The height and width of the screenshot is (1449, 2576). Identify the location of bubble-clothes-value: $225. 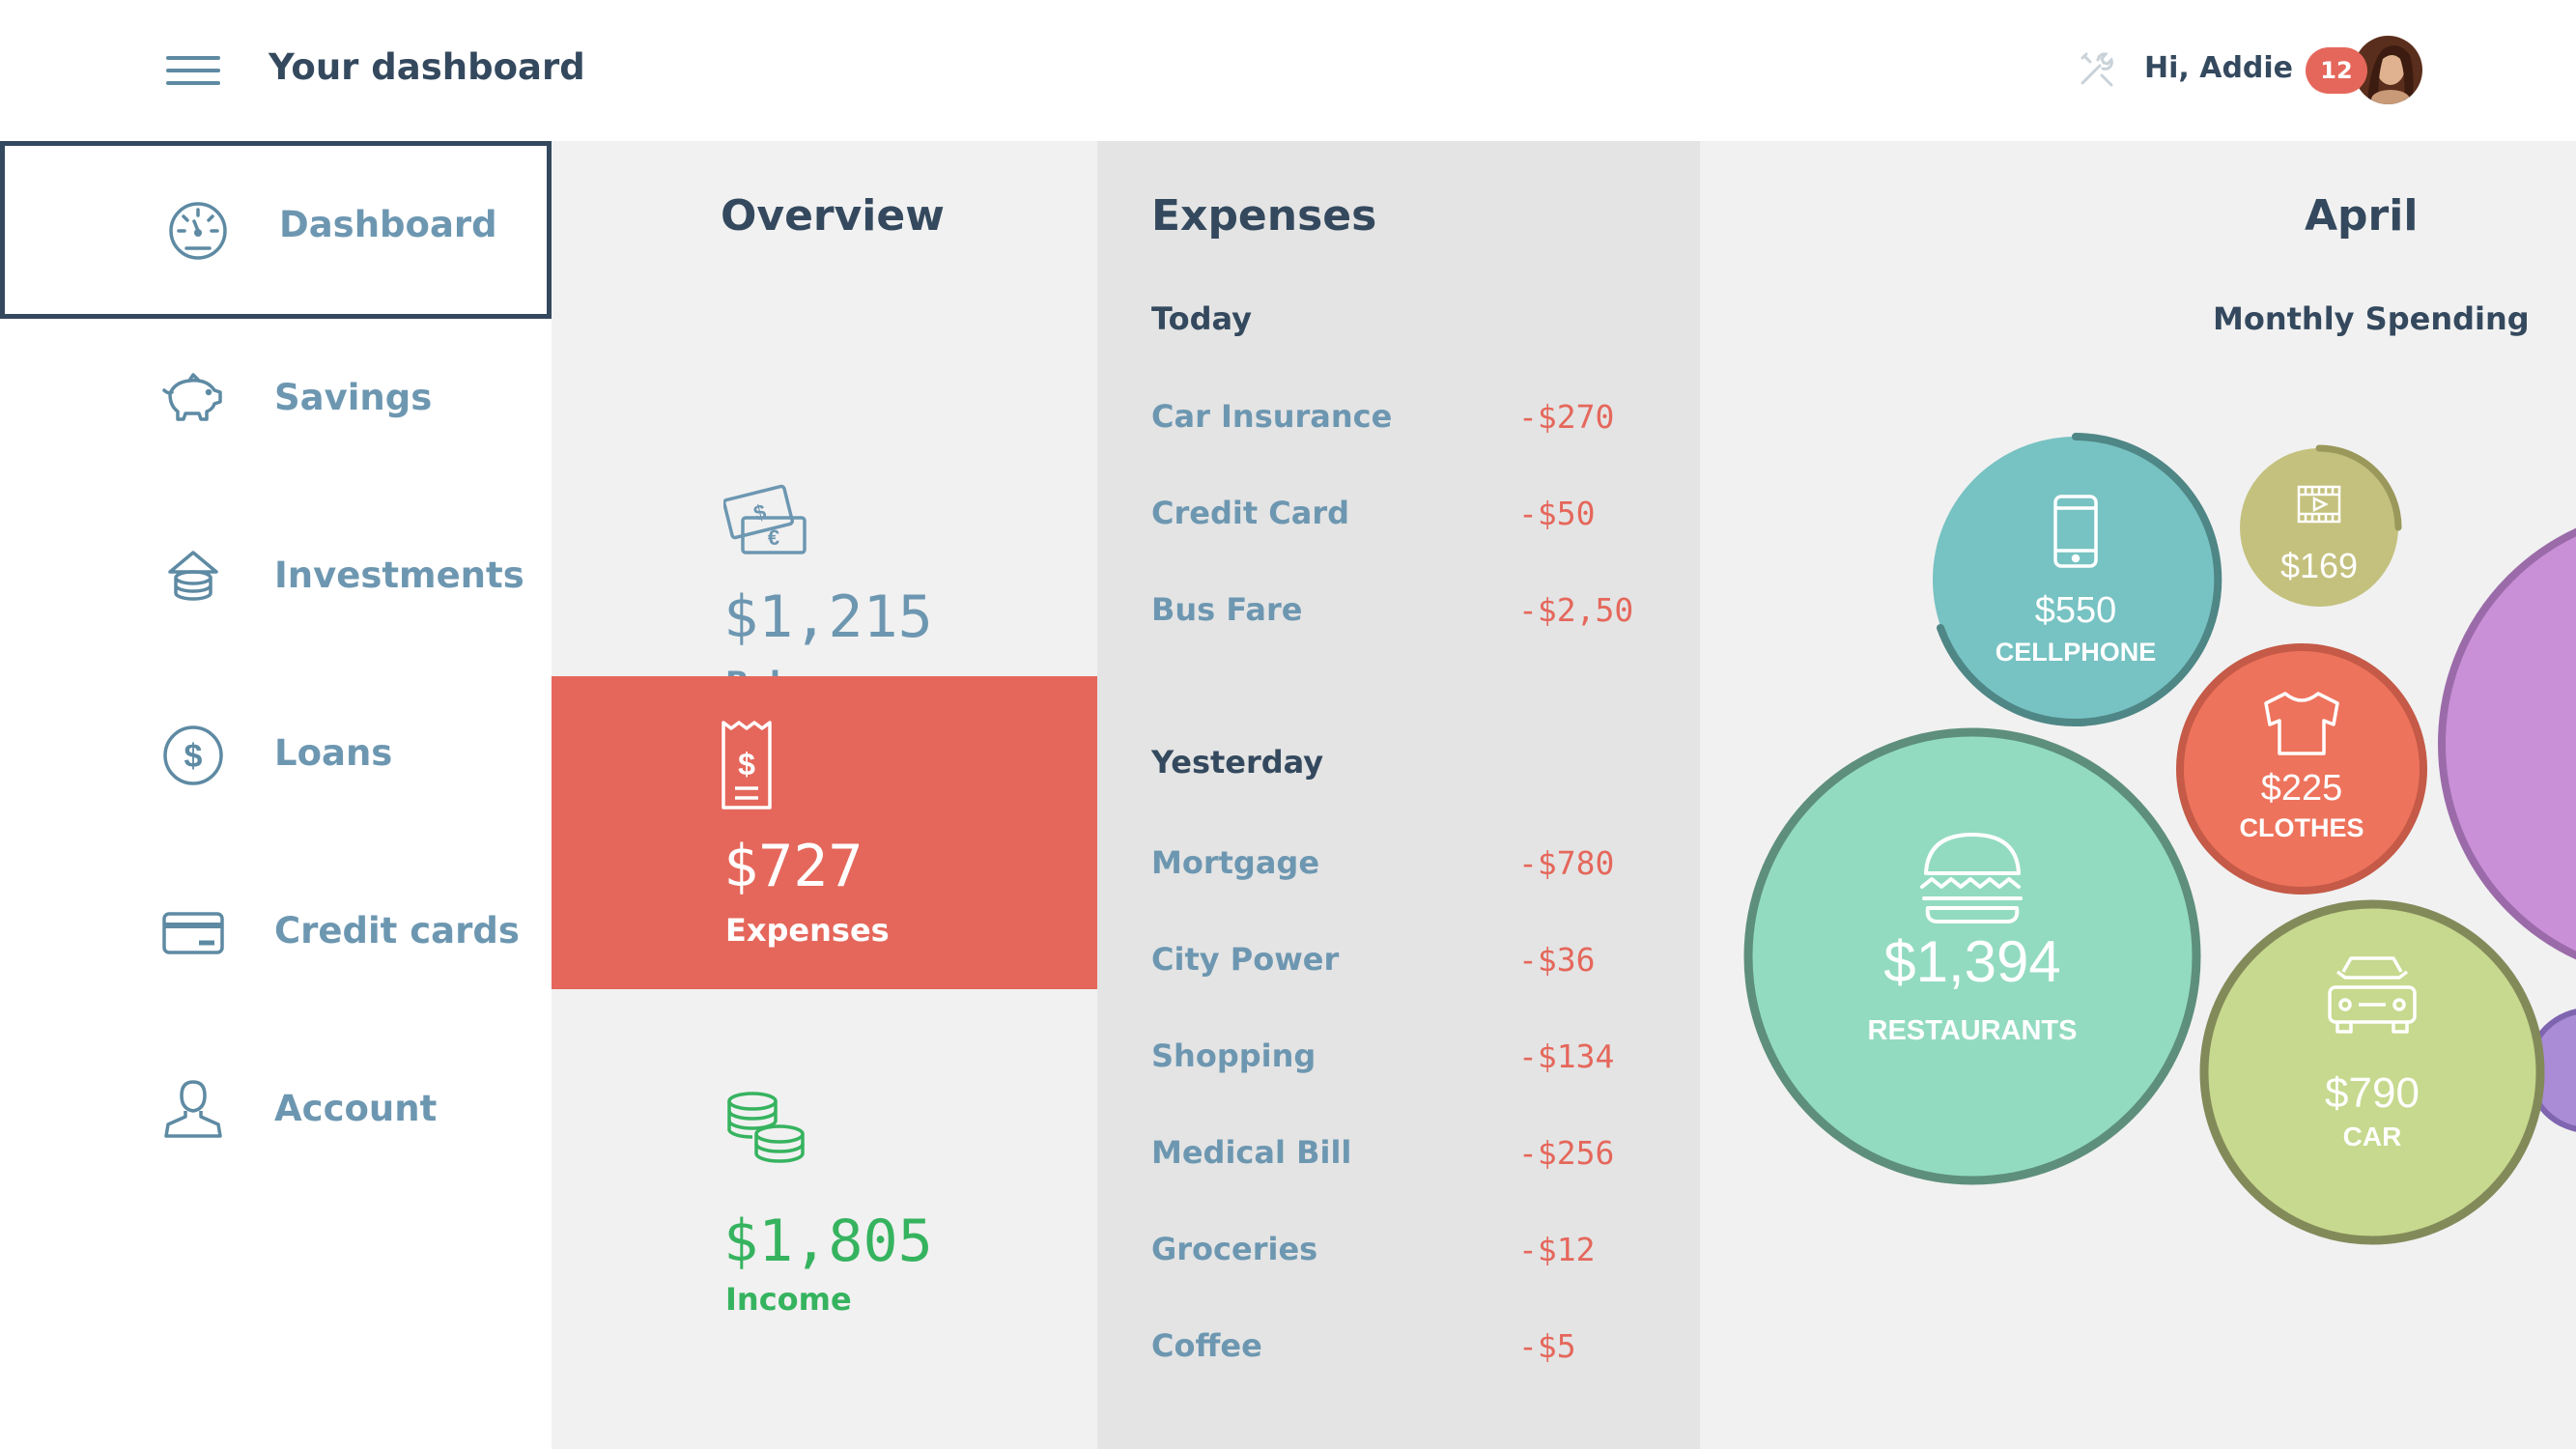
(2302, 788).